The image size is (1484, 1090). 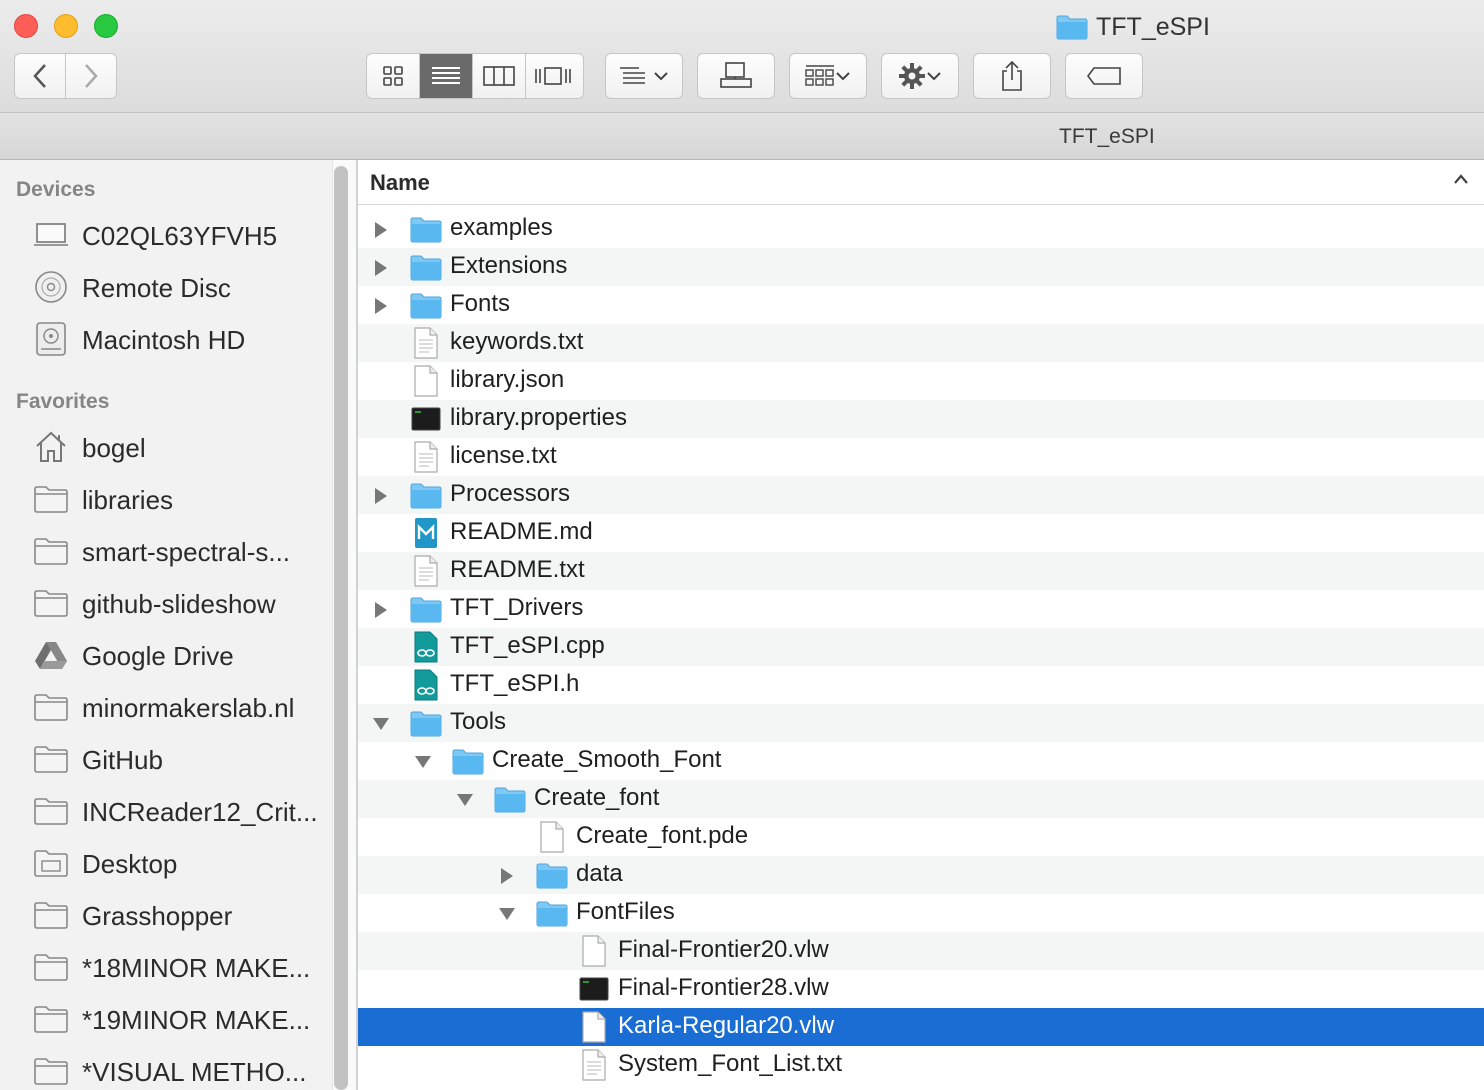 What do you see at coordinates (400, 182) in the screenshot?
I see `name-column-label: Name` at bounding box center [400, 182].